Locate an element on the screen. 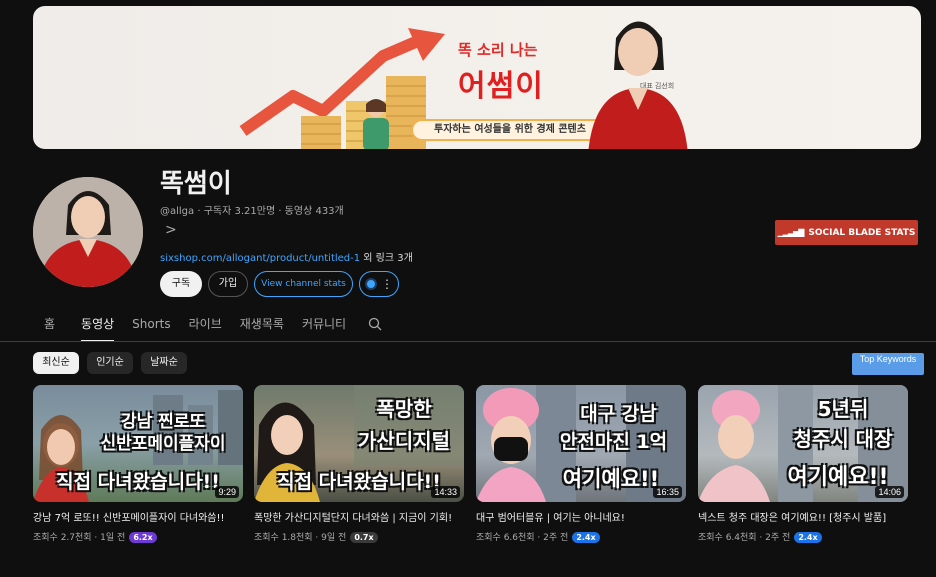 This screenshot has width=936, height=577. video-title: 폭망한 가산디지털단지 다녀와씀 | 지금이 기회! is located at coordinates (359, 518).